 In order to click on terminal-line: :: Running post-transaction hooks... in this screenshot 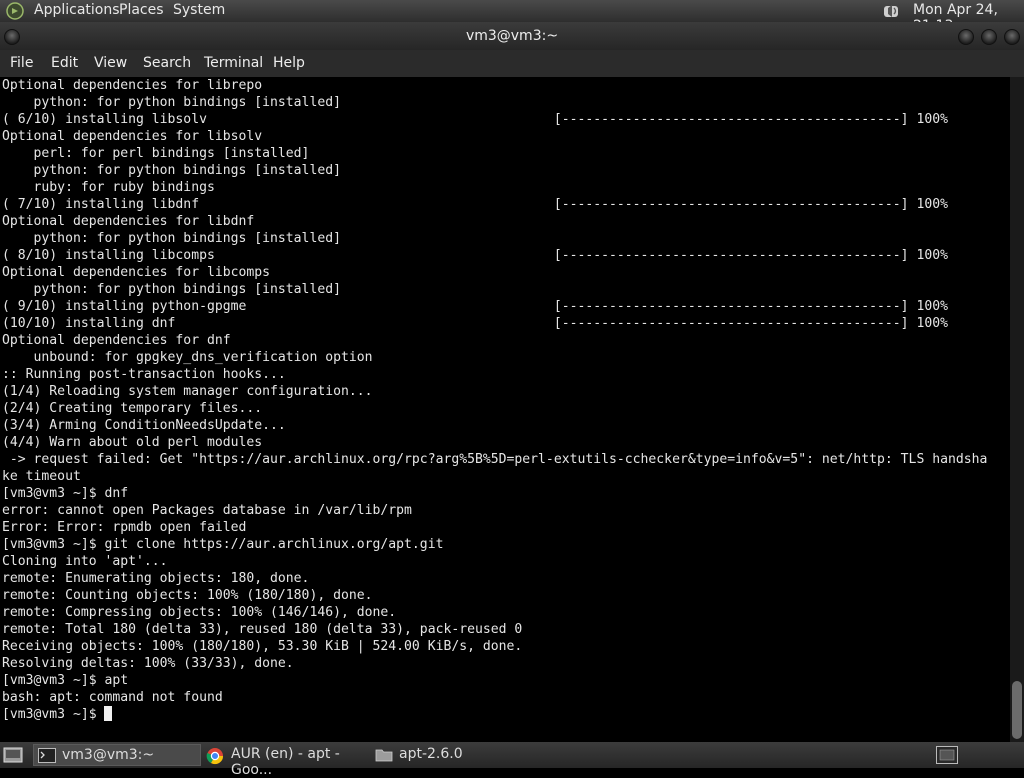, I will do `click(144, 374)`.